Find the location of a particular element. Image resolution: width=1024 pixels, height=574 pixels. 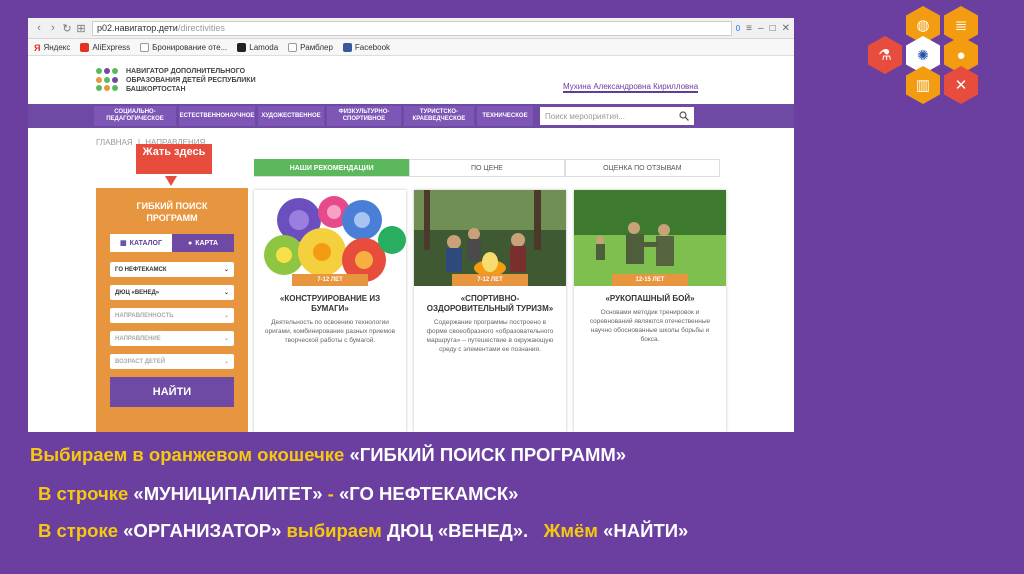

category-tech: Техническое is located at coordinates (505, 116).